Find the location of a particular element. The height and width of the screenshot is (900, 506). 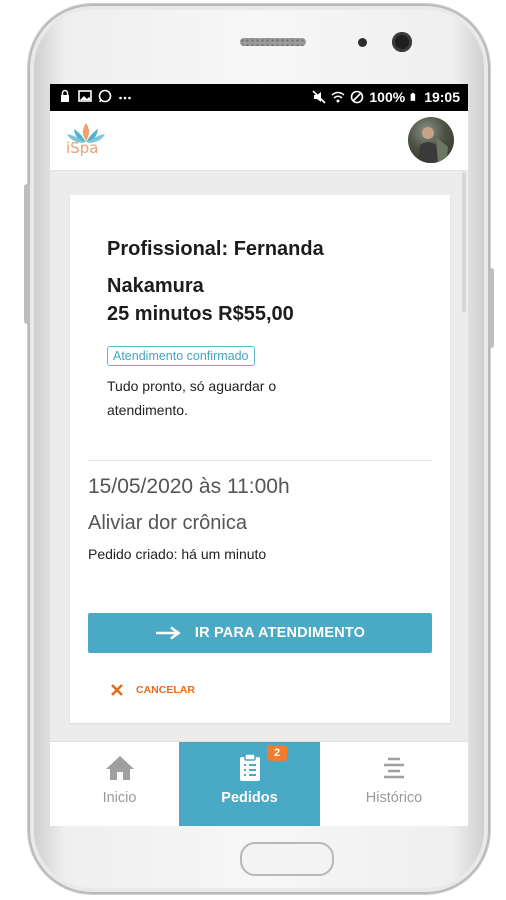

more-icon is located at coordinates (125, 98).